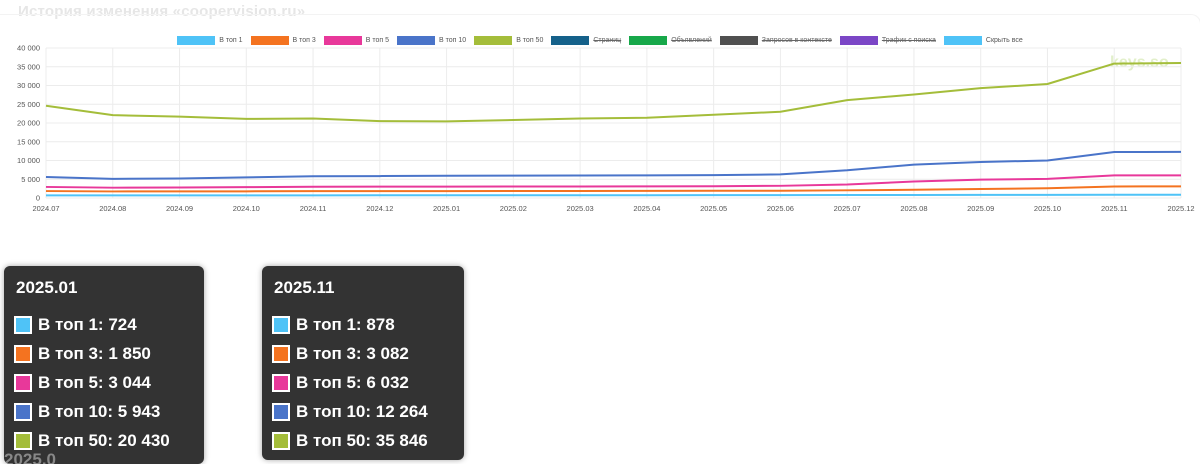 The height and width of the screenshot is (464, 1200). Describe the element at coordinates (362, 411) in the screenshot. I see `tooltip-row-label: В топ 10: 12 264` at that location.